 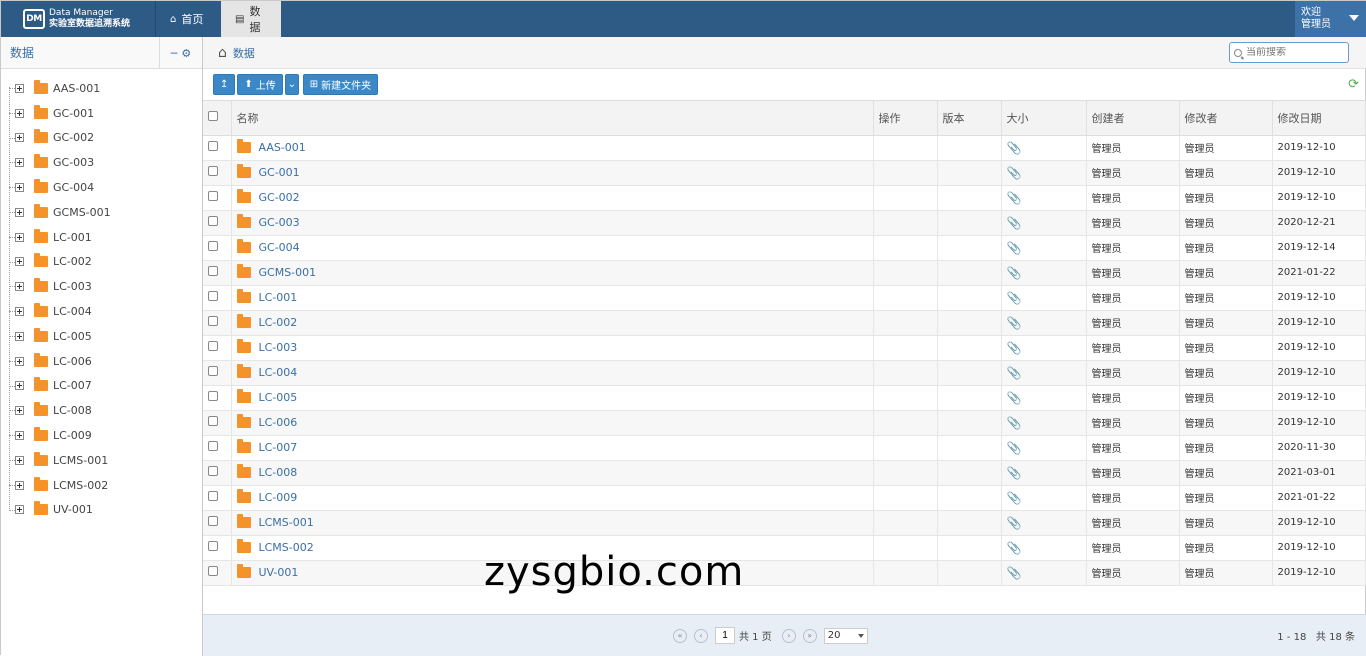 I want to click on table-row: LC-004 📎 管理员 管理员 2019-12-10, so click(x=784, y=373).